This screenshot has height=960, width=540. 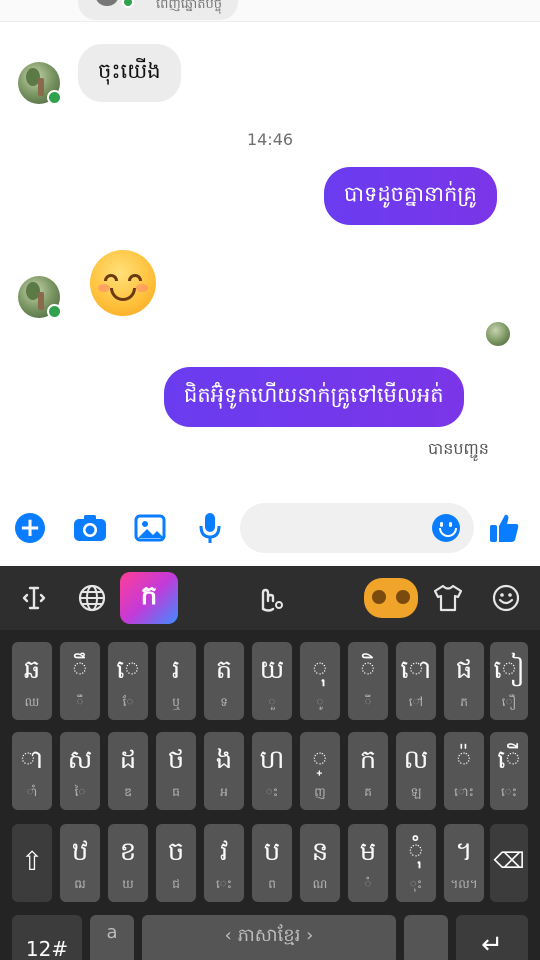 What do you see at coordinates (270, 529) in the screenshot?
I see `message-composer: +` at bounding box center [270, 529].